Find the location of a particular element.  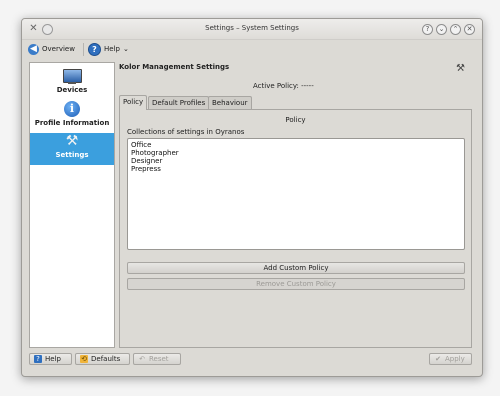

help-button: ? Help is located at coordinates (50, 359).